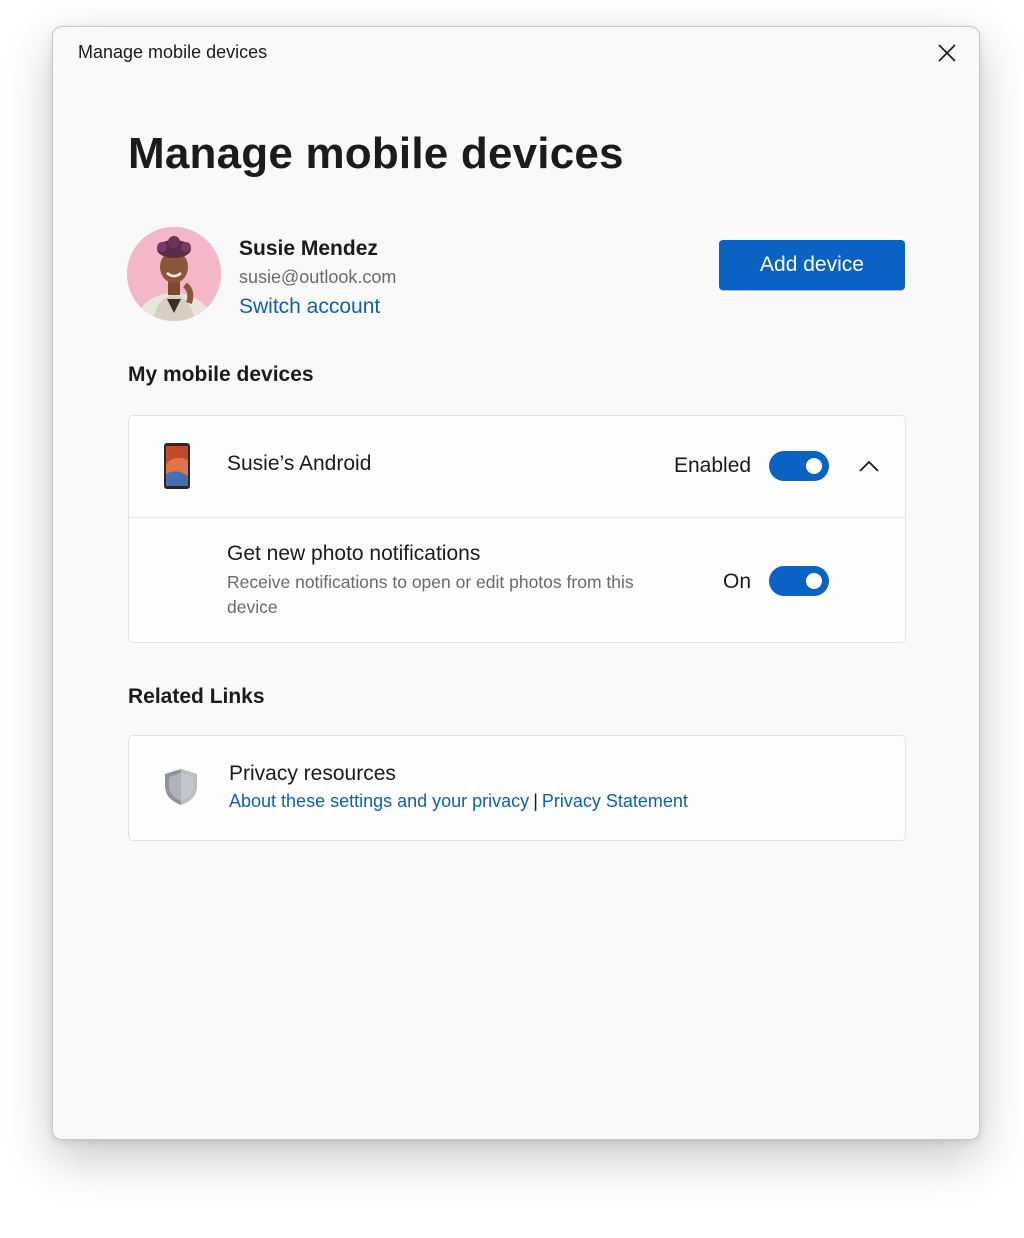  Describe the element at coordinates (309, 307) in the screenshot. I see `switch-account-link: Switch account` at that location.